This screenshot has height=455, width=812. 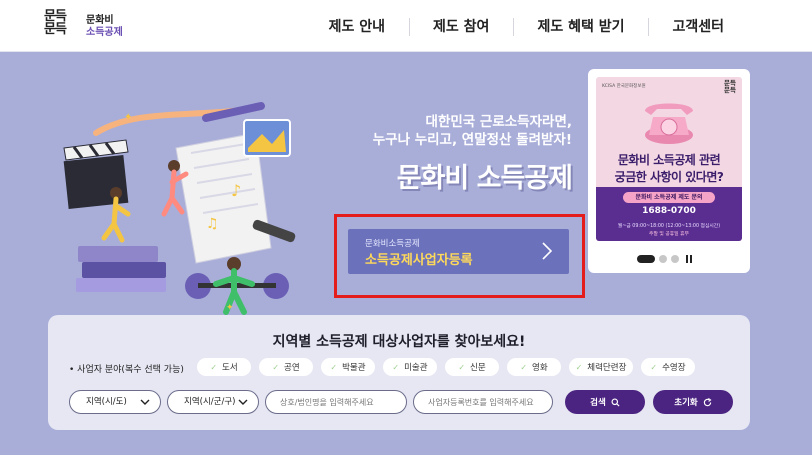 What do you see at coordinates (669, 123) in the screenshot?
I see `telephone-icon` at bounding box center [669, 123].